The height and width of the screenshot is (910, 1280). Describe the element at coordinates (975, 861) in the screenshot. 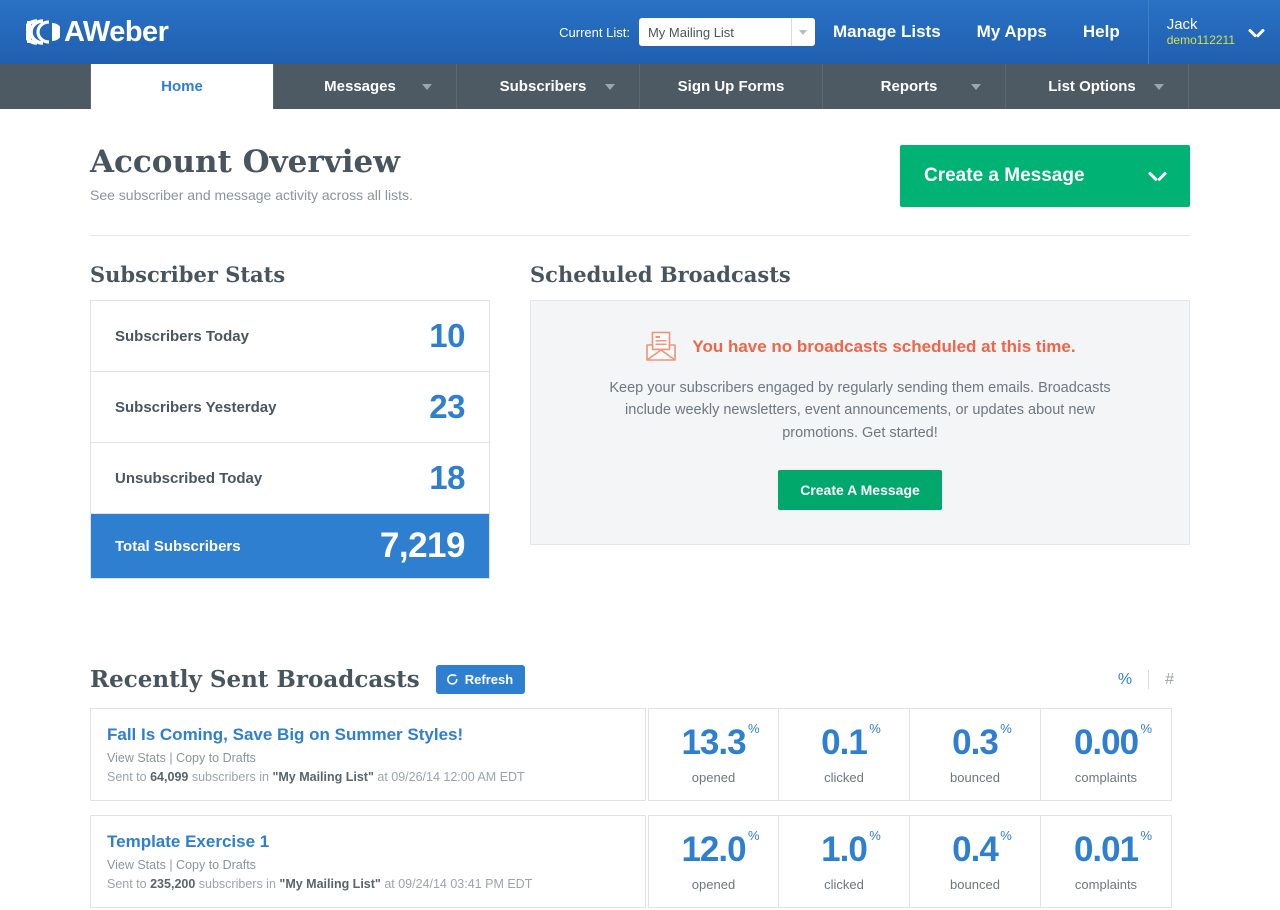

I see `metric-bounced: 0.4% bounced` at that location.